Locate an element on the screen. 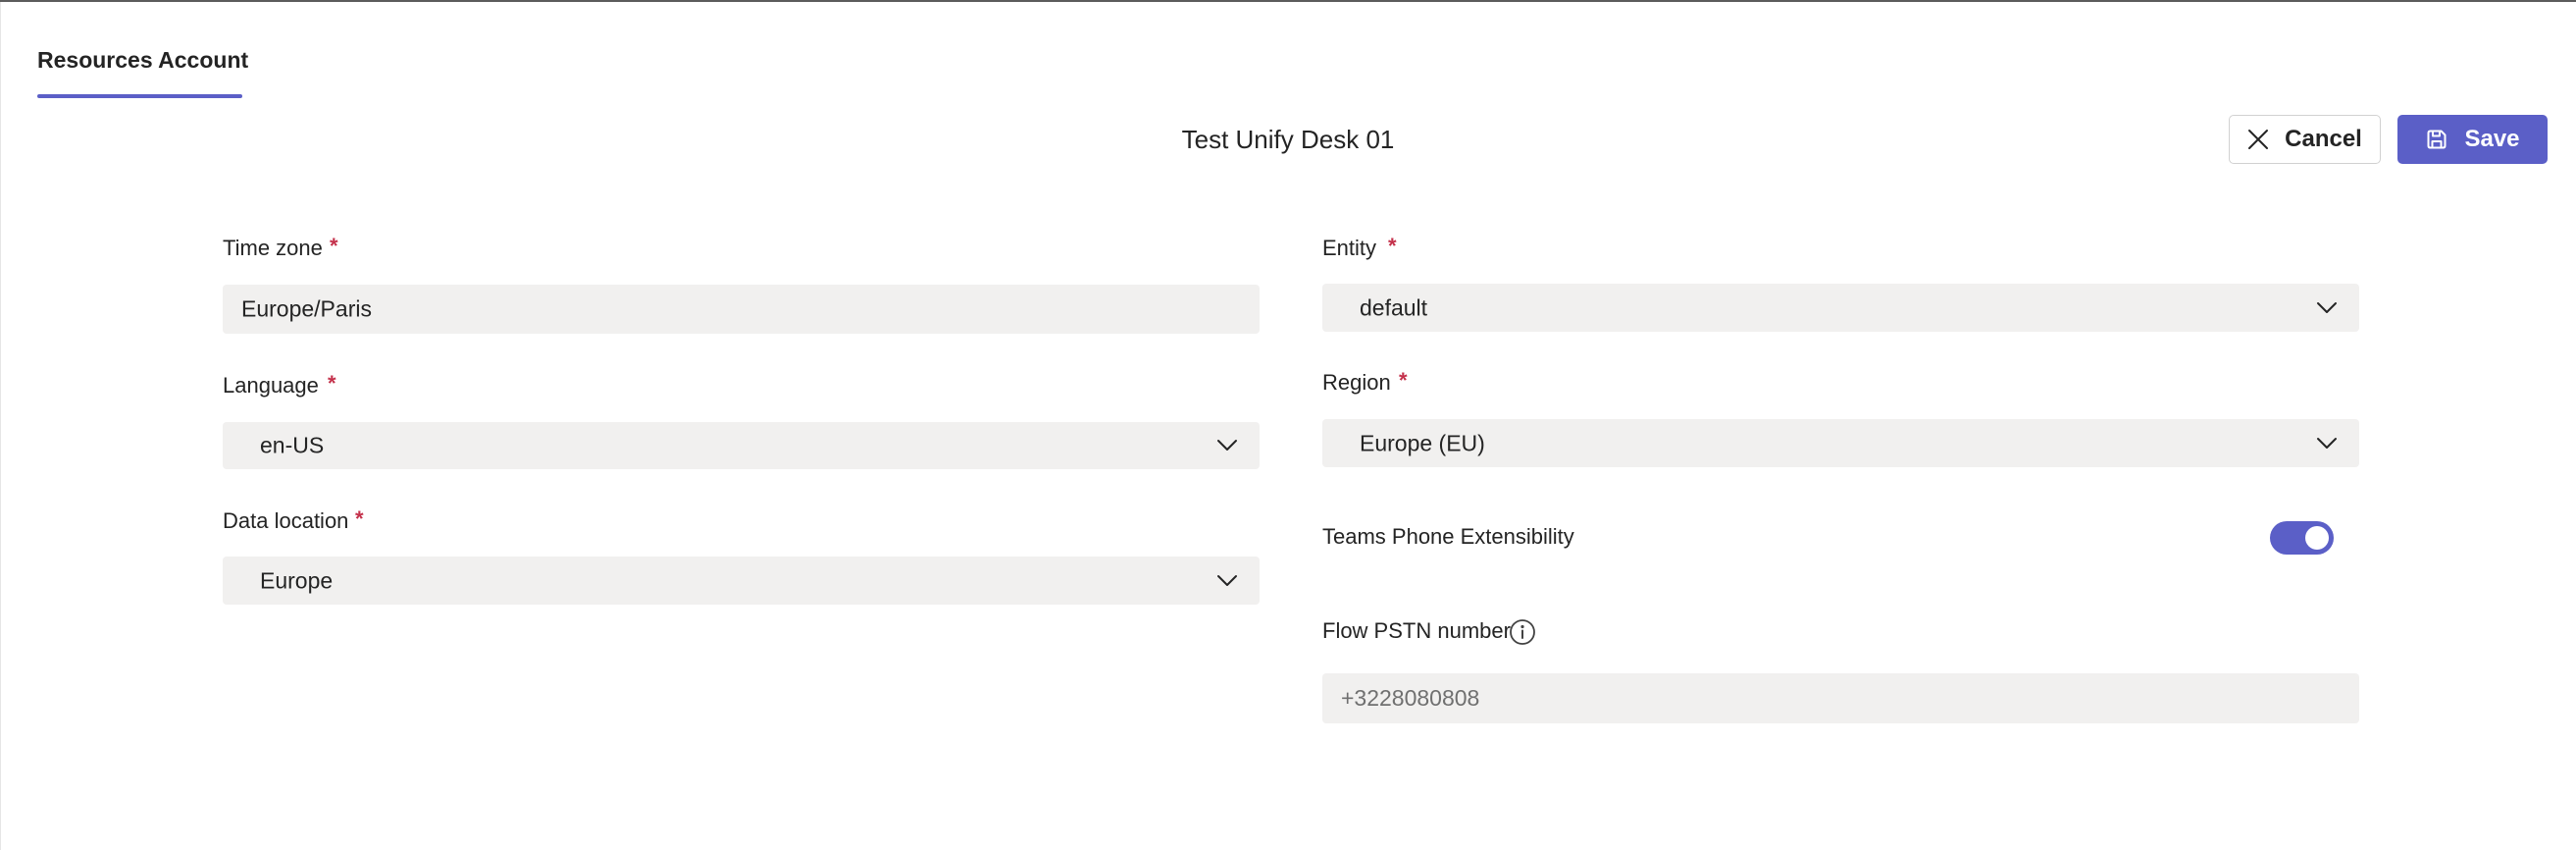 This screenshot has width=2576, height=850. cancel-button: Cancel is located at coordinates (2305, 139).